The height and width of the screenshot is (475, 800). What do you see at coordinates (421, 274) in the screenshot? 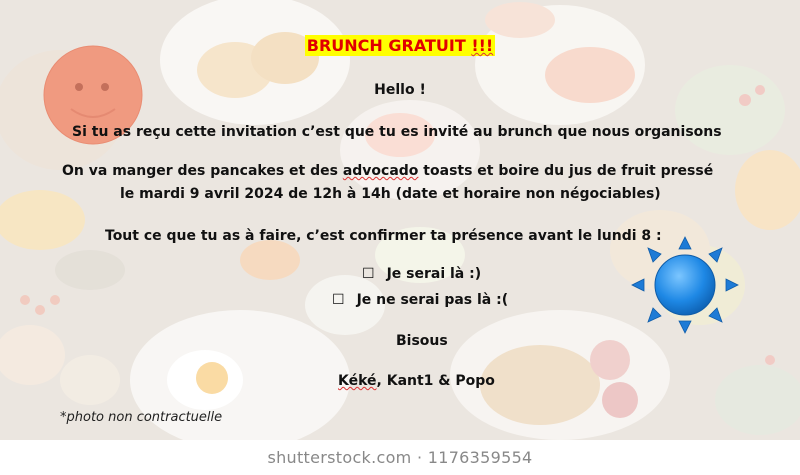
I see `option-attend: ☐ Je serai là :)` at bounding box center [421, 274].